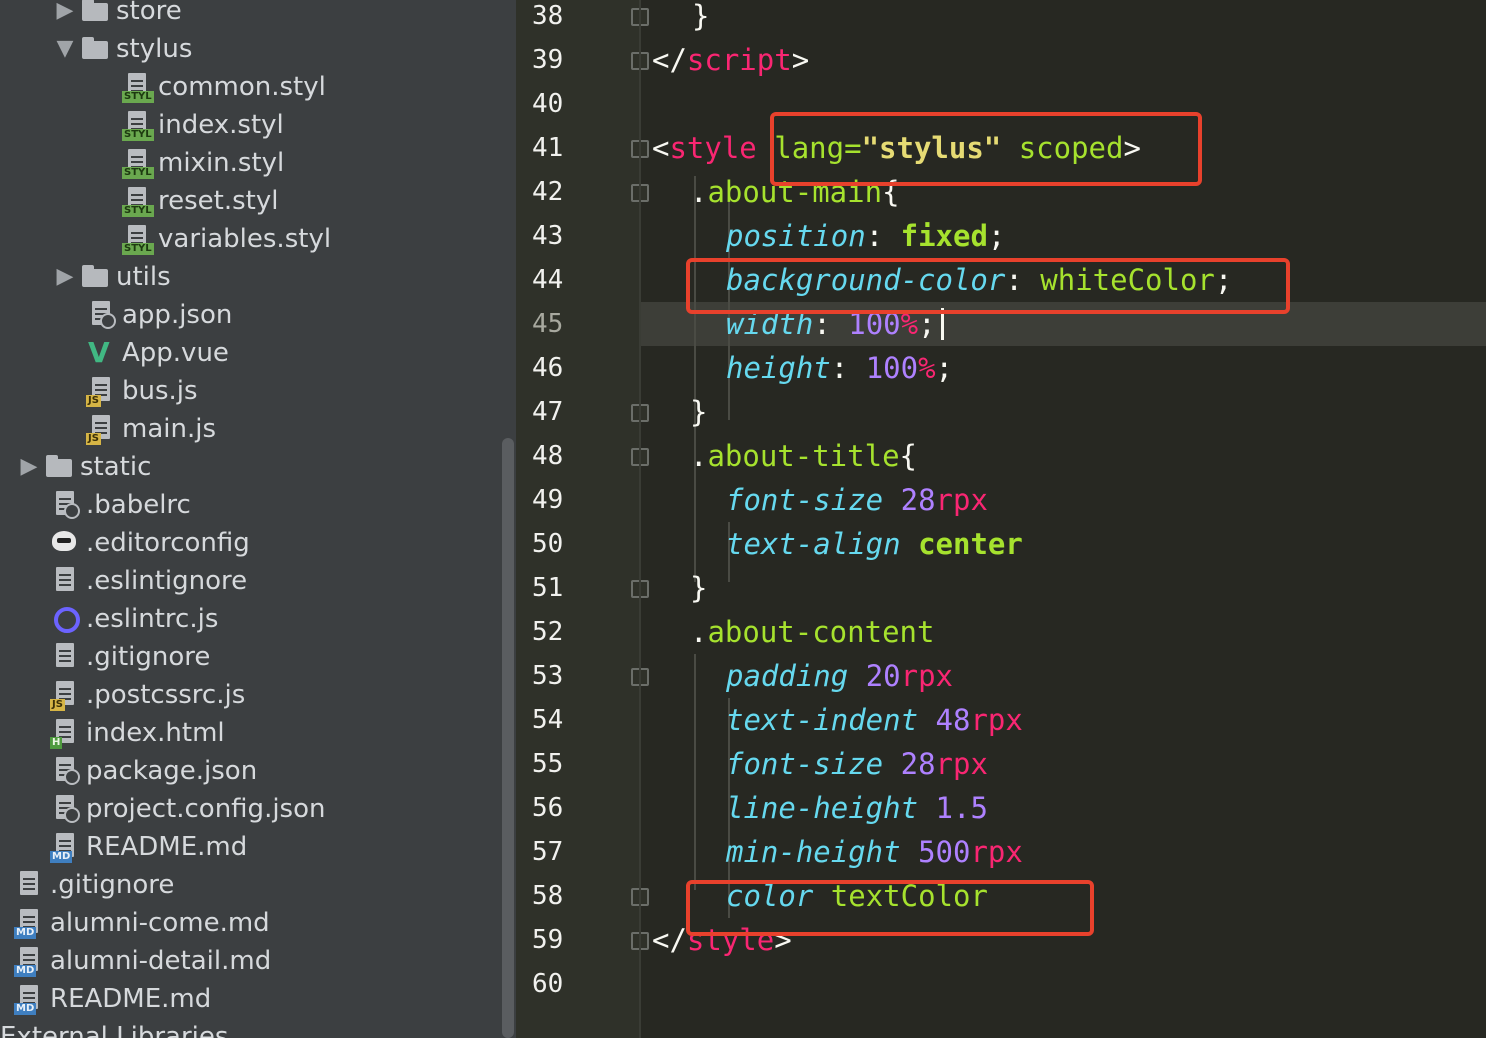 The height and width of the screenshot is (1038, 1486). What do you see at coordinates (562, 192) in the screenshot?
I see `line-number: 42` at bounding box center [562, 192].